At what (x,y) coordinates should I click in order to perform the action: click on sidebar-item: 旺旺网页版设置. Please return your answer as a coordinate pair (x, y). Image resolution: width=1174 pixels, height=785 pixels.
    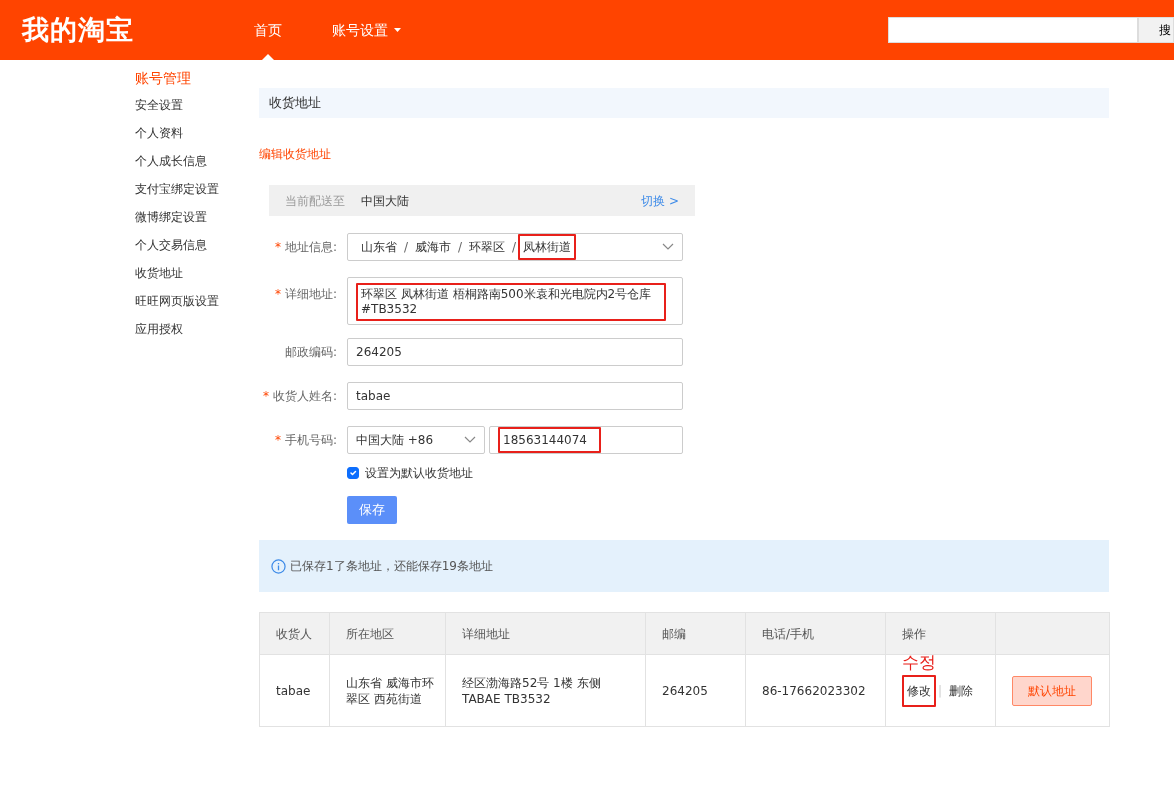
    Looking at the image, I should click on (197, 307).